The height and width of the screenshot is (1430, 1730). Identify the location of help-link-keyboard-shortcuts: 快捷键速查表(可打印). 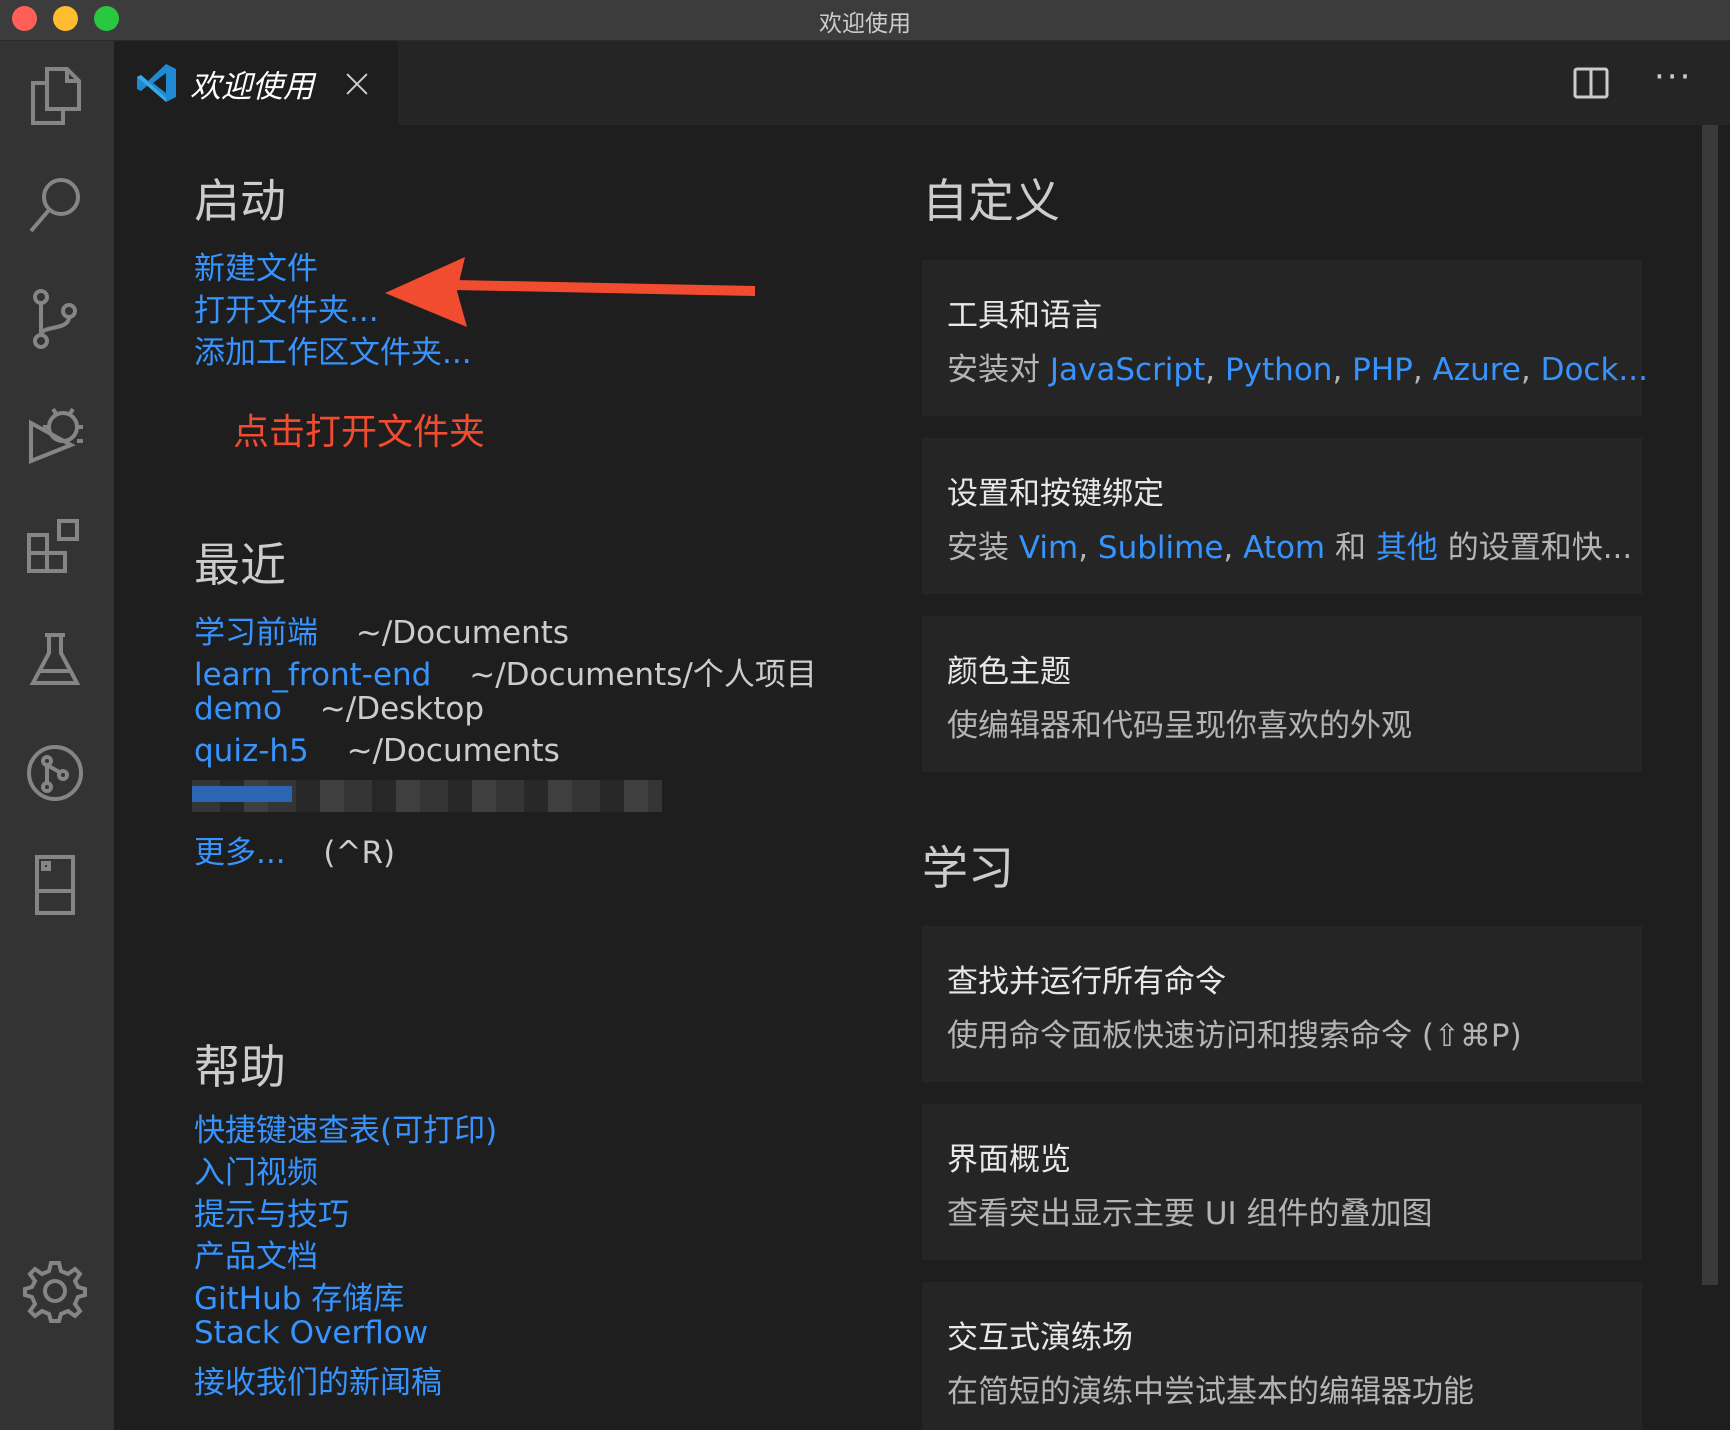
(345, 1127).